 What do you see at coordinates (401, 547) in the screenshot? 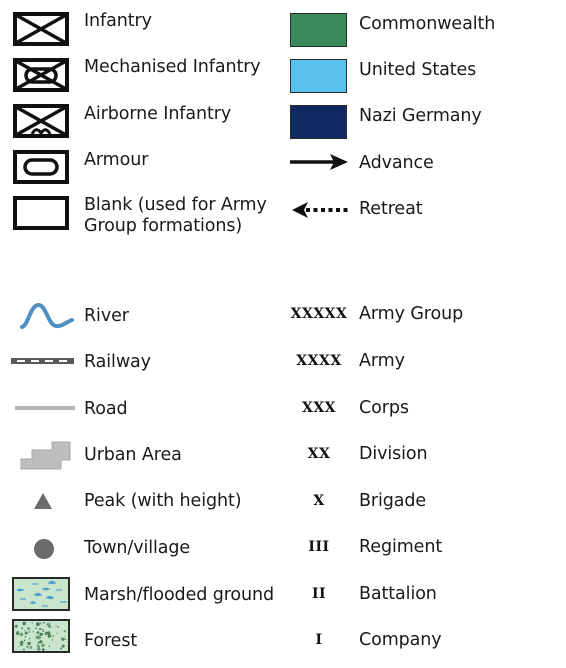
I see `regiment-label: Regiment` at bounding box center [401, 547].